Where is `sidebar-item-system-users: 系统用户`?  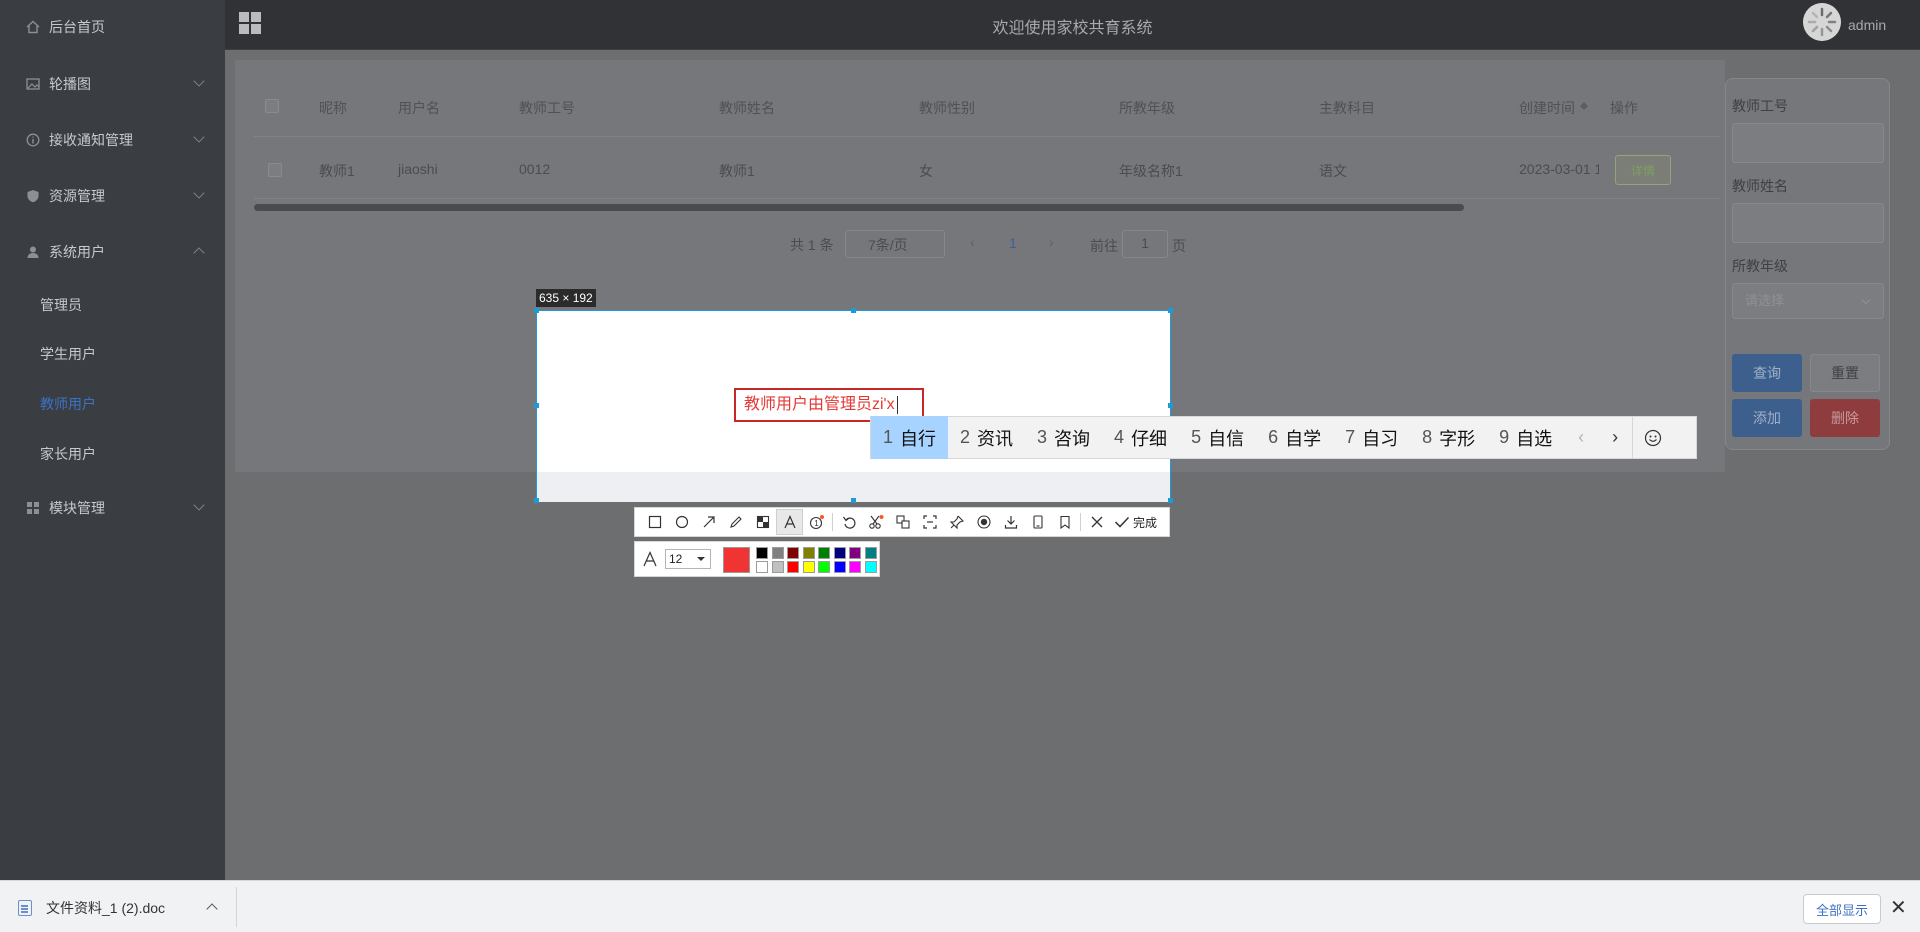
sidebar-item-system-users: 系统用户 is located at coordinates (112, 252).